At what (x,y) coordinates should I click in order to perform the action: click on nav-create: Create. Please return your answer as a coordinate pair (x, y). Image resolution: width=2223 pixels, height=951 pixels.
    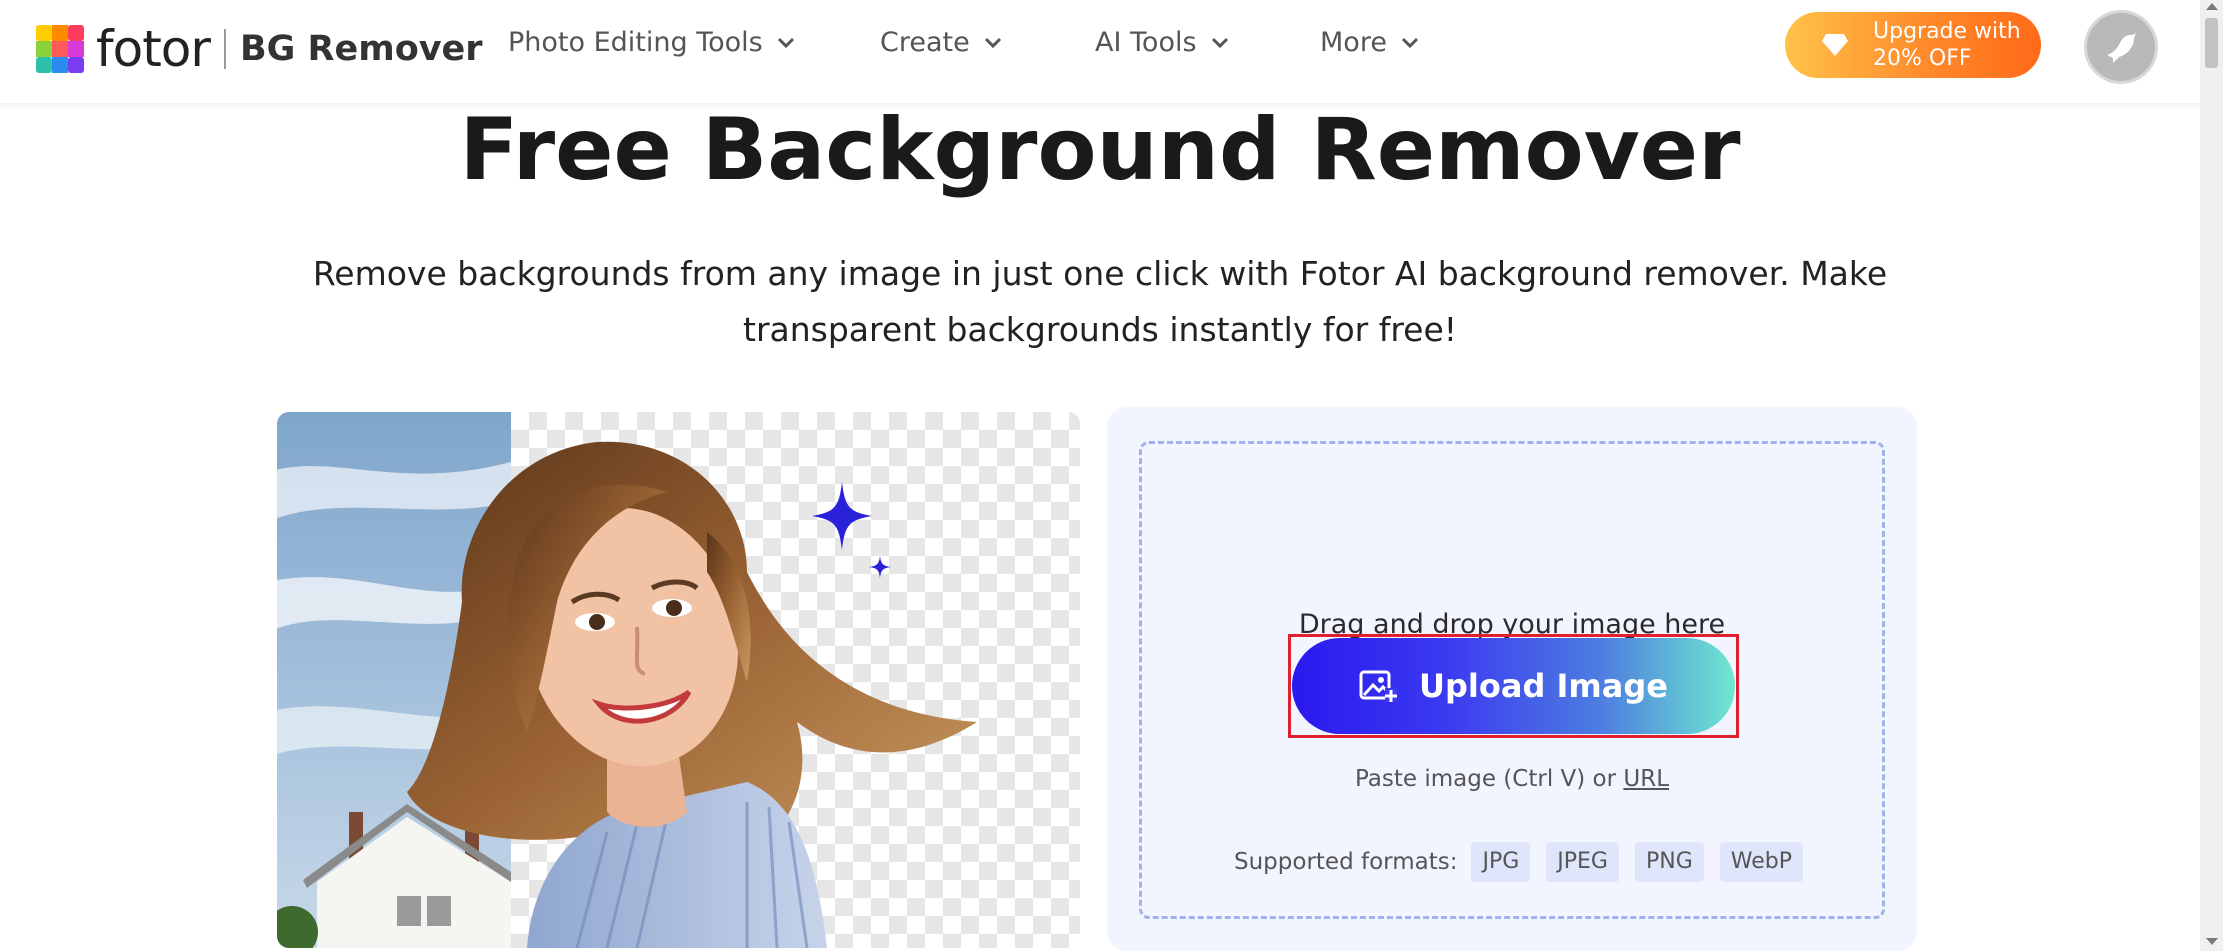
    Looking at the image, I should click on (941, 42).